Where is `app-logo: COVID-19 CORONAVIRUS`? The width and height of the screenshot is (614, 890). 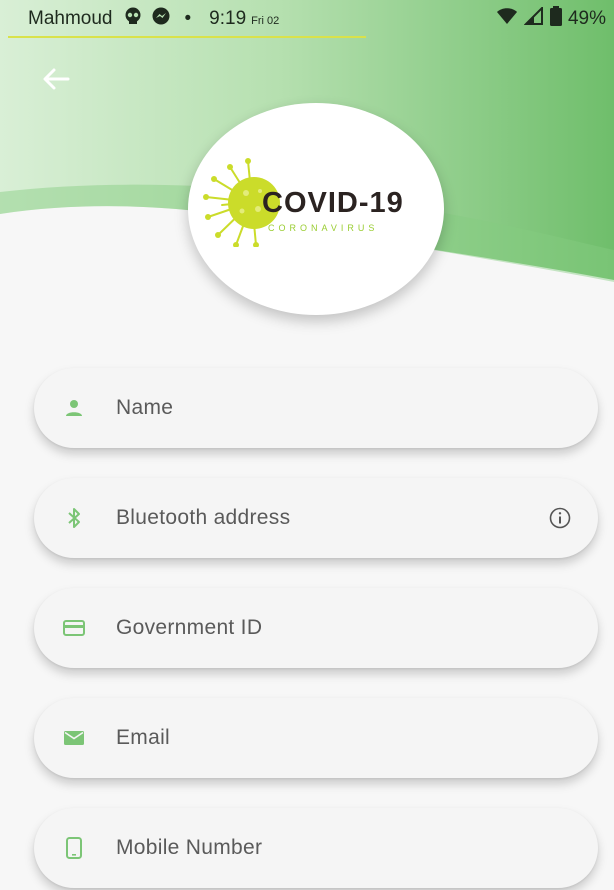 app-logo: COVID-19 CORONAVIRUS is located at coordinates (316, 209).